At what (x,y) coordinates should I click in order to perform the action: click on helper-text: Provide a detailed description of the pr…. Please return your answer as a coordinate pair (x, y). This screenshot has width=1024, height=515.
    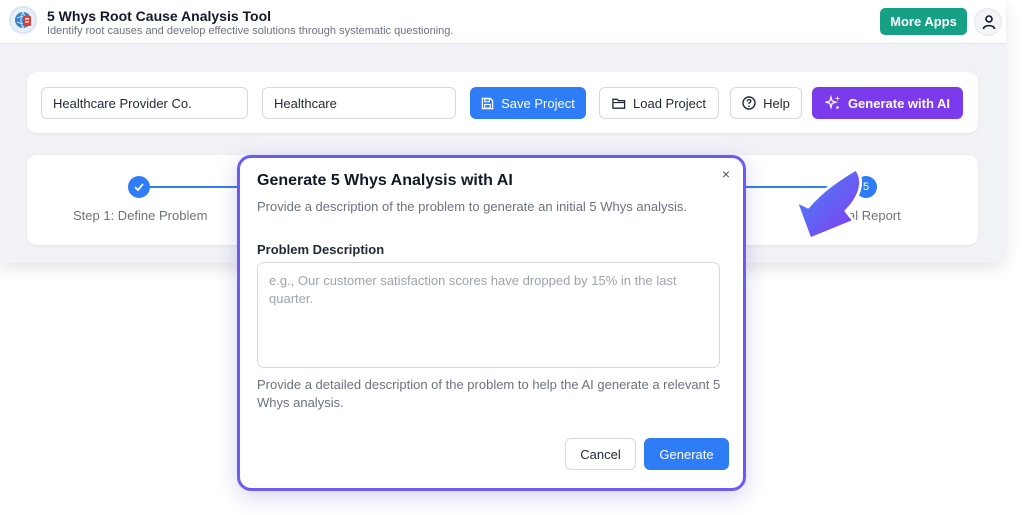
    Looking at the image, I should click on (489, 393).